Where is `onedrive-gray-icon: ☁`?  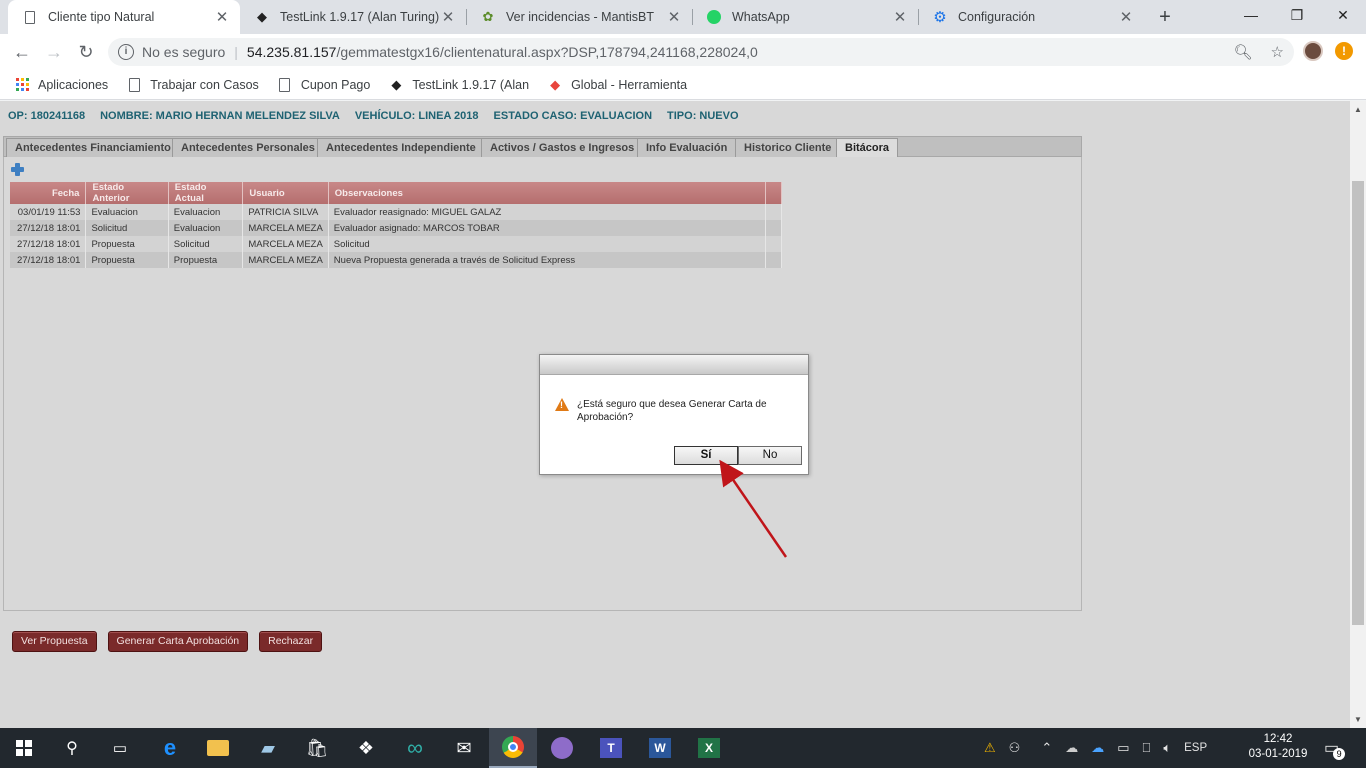 onedrive-gray-icon: ☁ is located at coordinates (1071, 748).